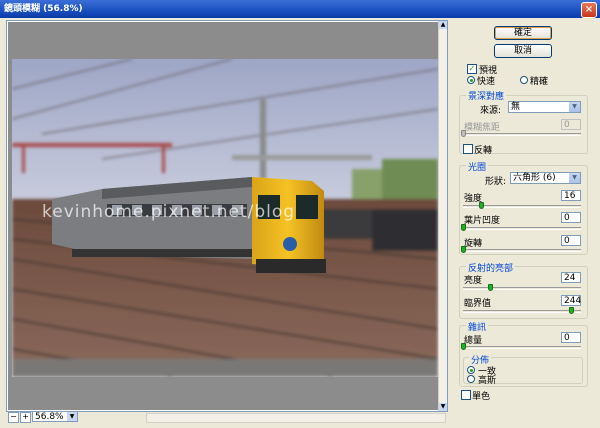  What do you see at coordinates (472, 69) in the screenshot?
I see `preview-checkbox: ✓` at bounding box center [472, 69].